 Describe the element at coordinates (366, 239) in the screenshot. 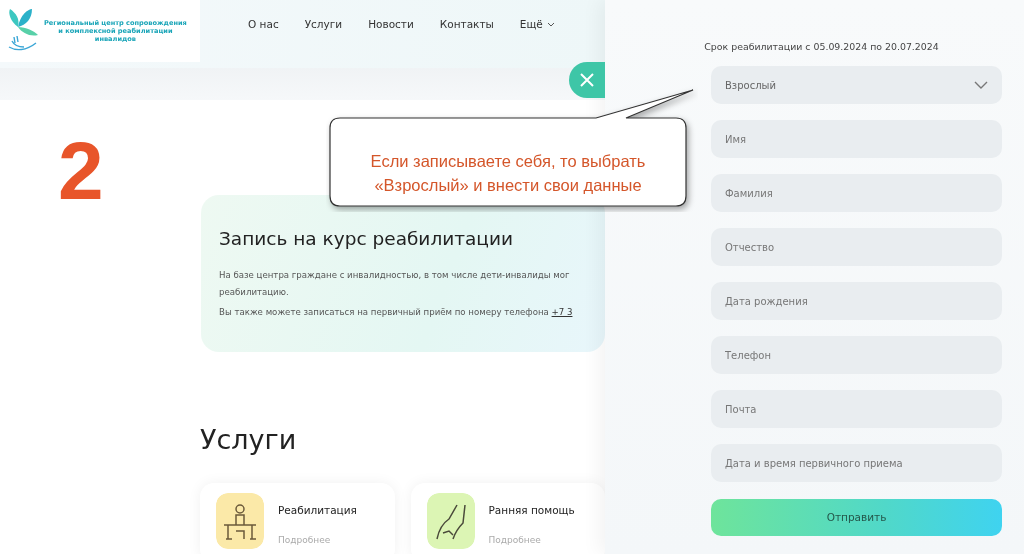

I see `card-title: Запись на курс реабилитации` at that location.